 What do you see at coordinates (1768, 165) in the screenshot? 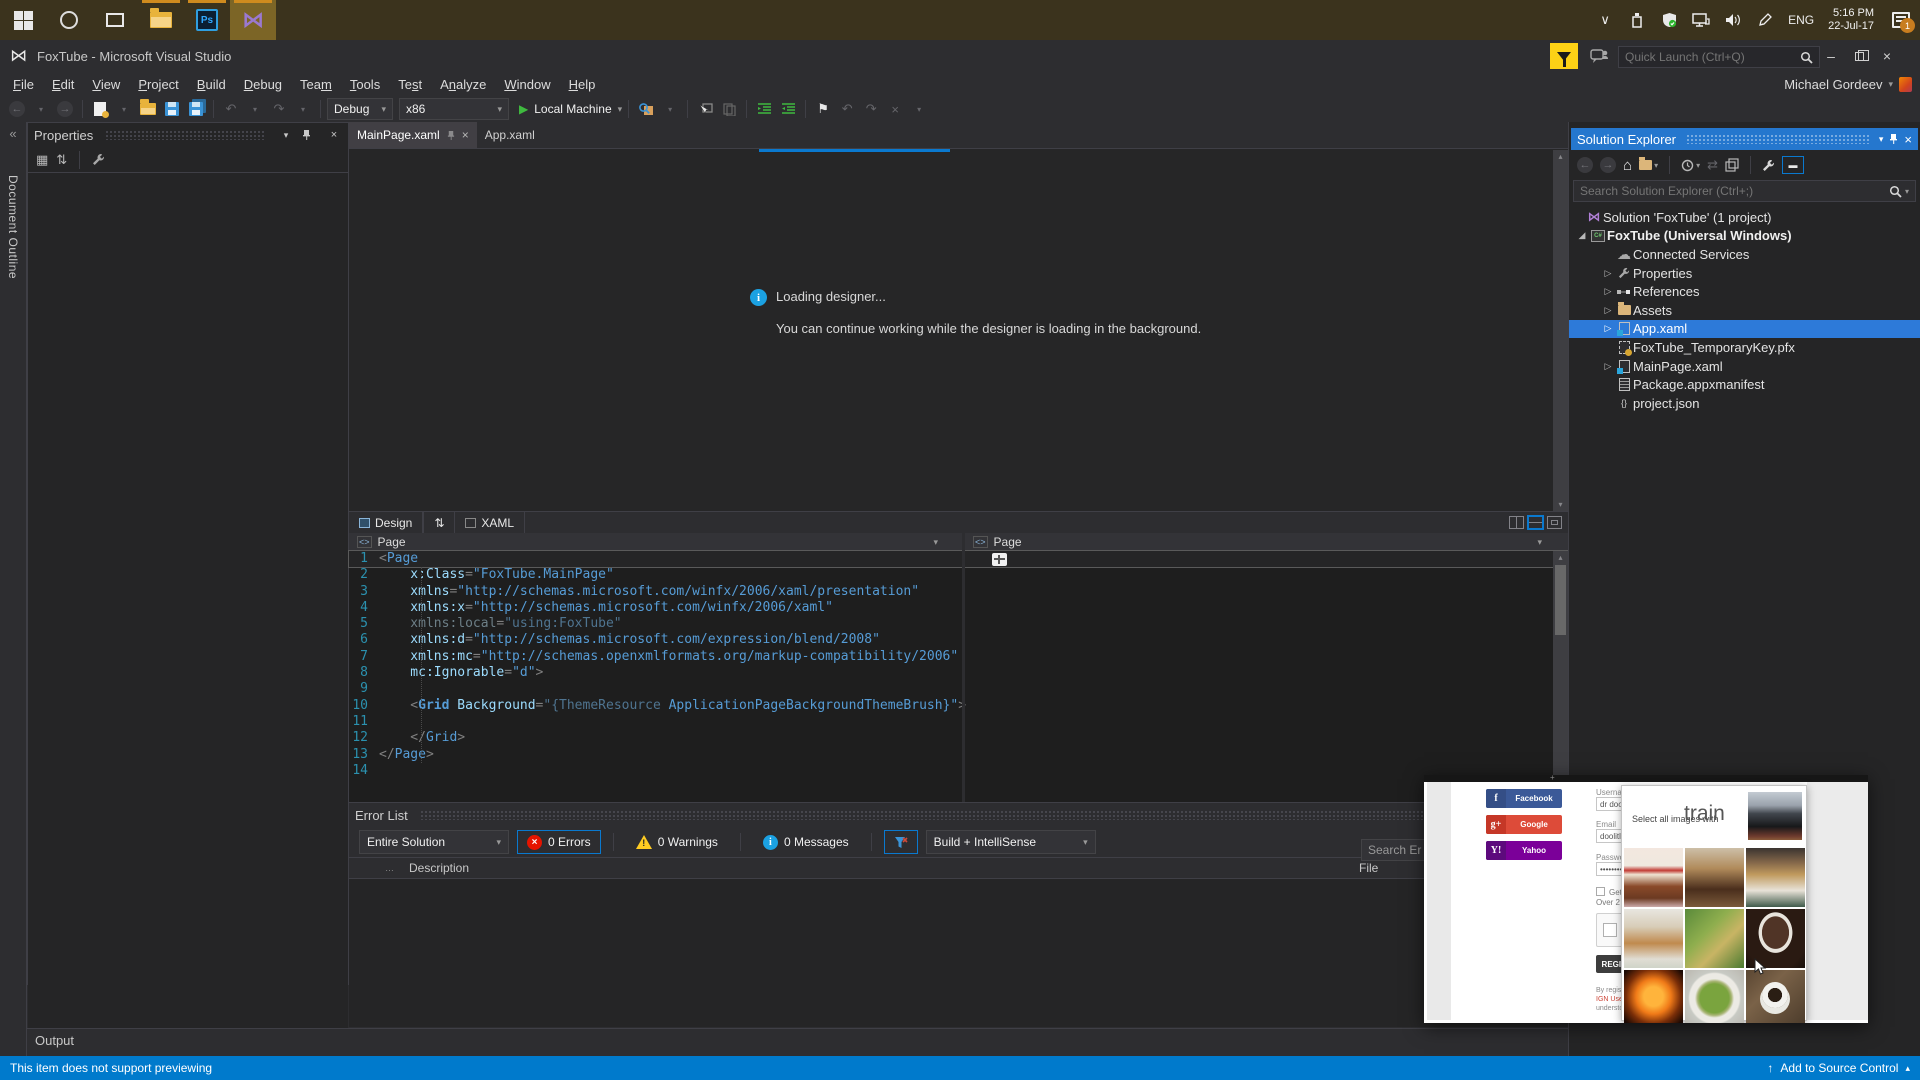
I see `properties-wrench-icon` at bounding box center [1768, 165].